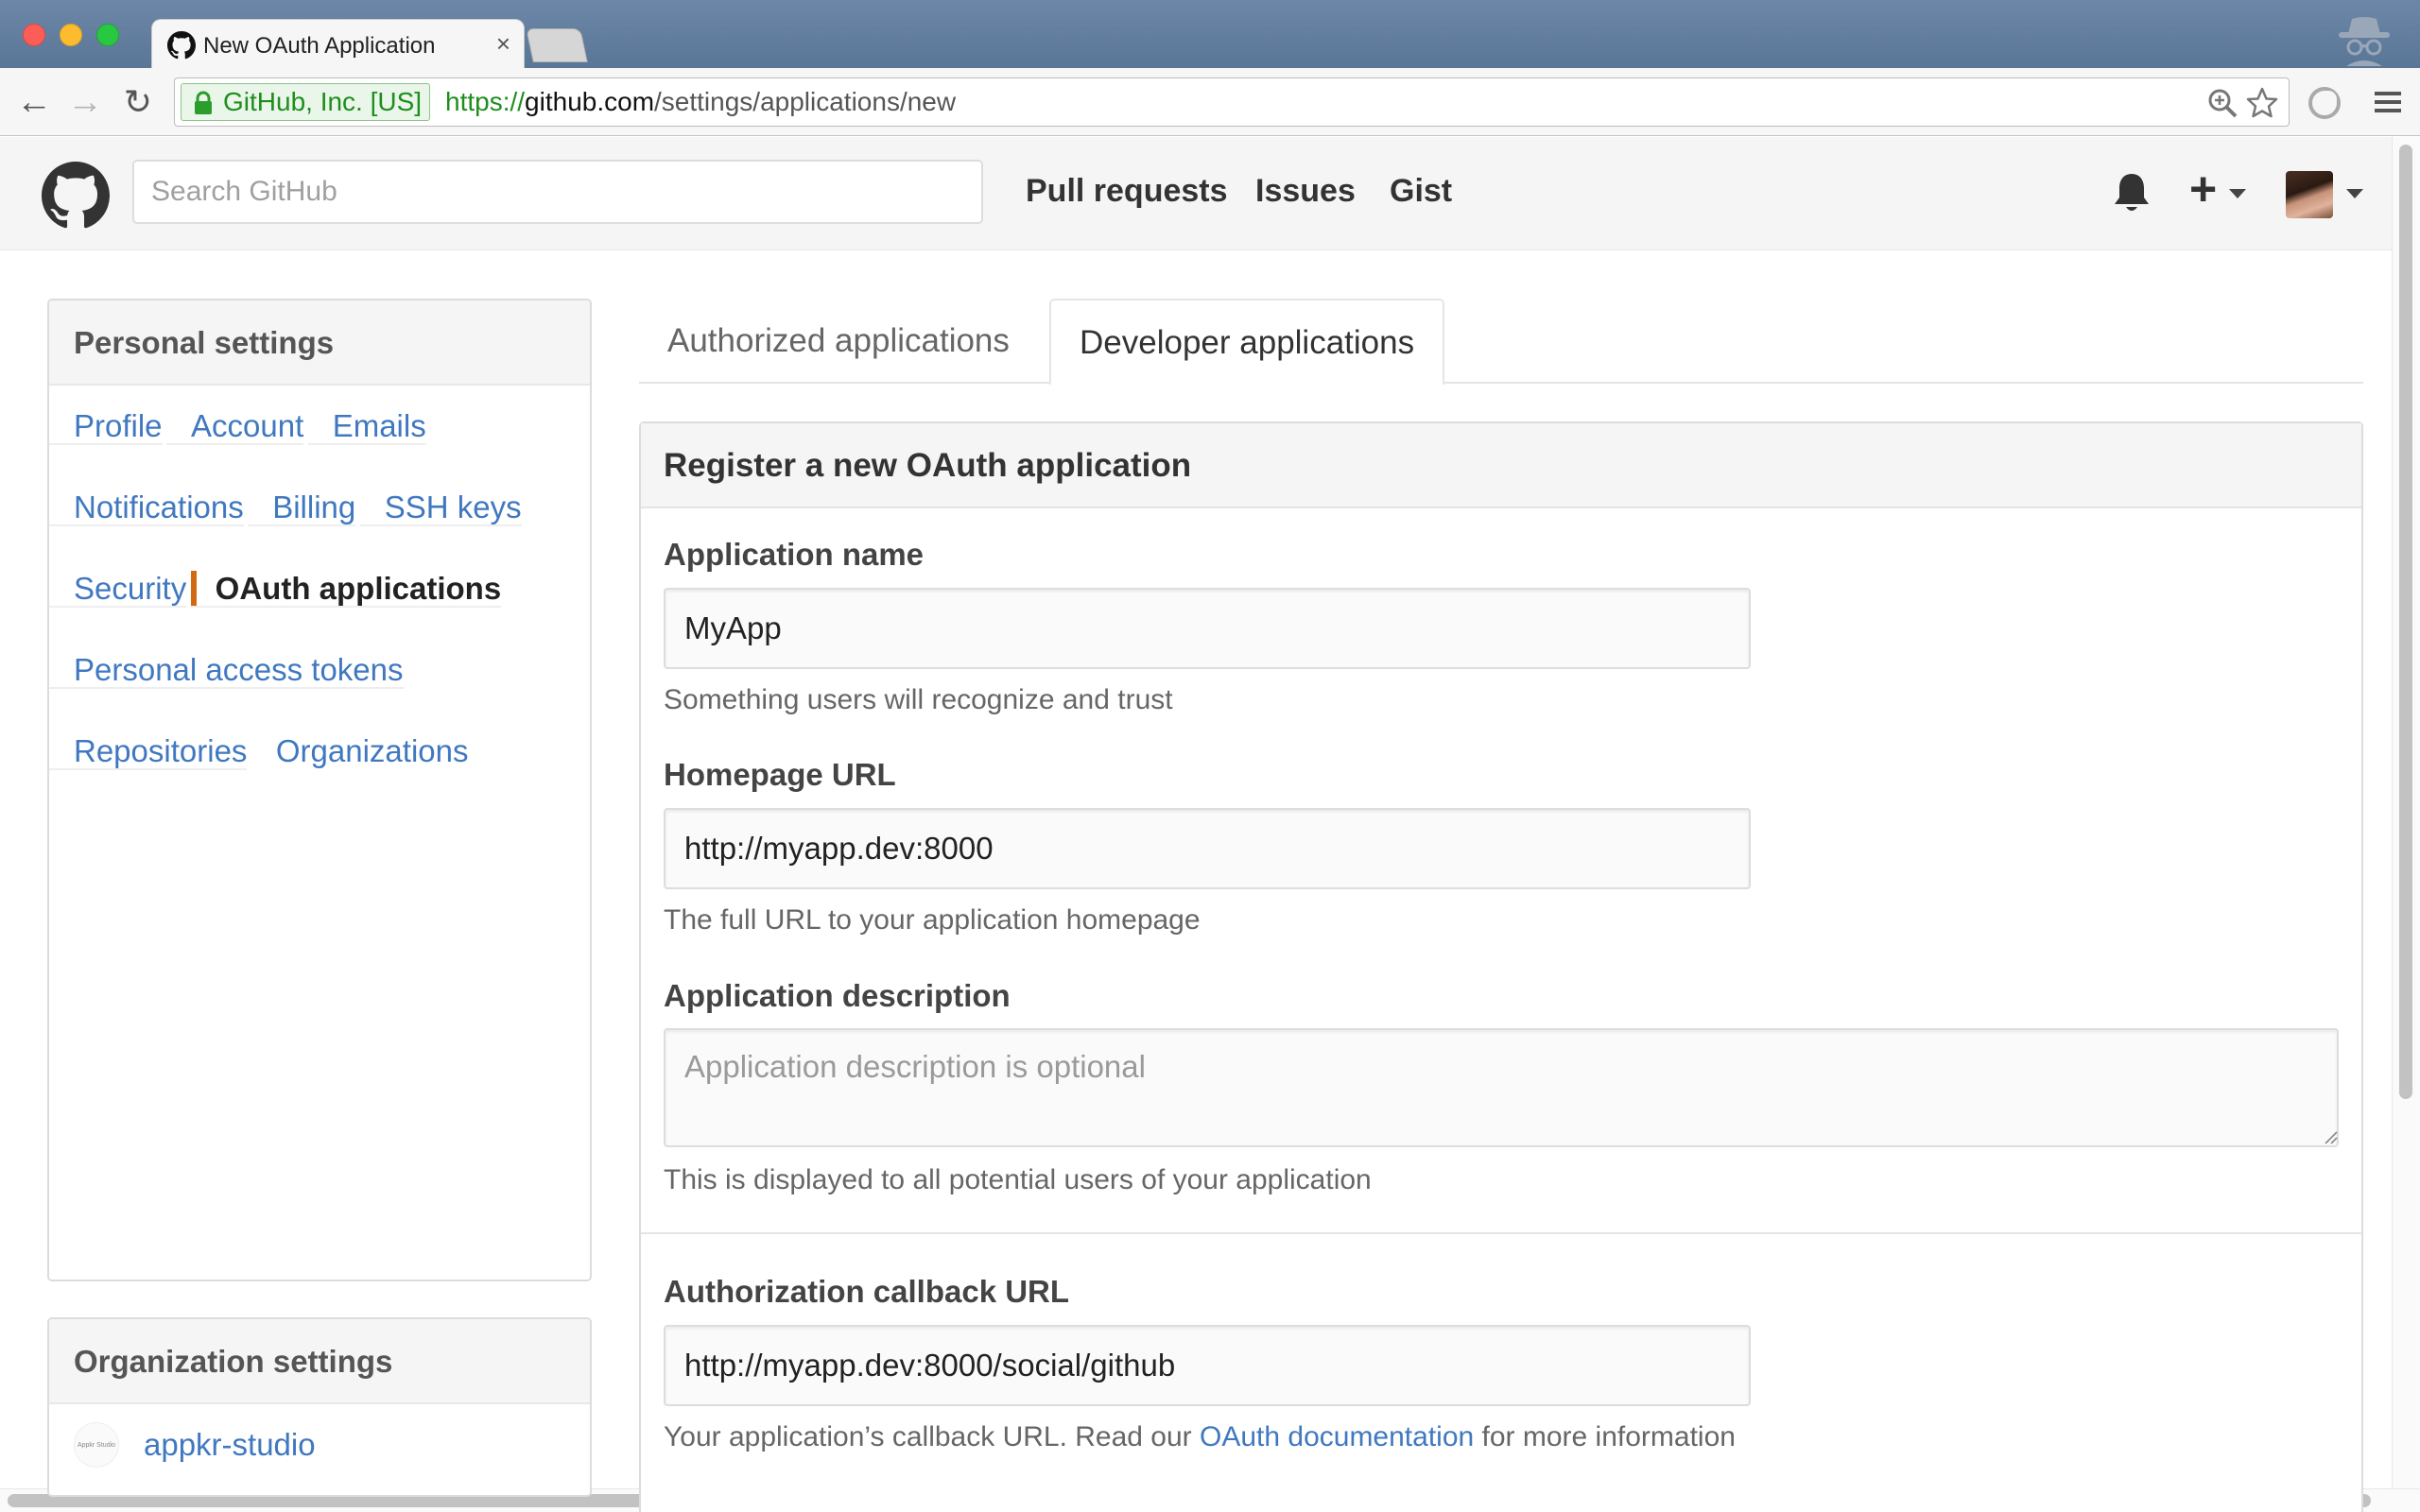 The height and width of the screenshot is (1512, 2420). What do you see at coordinates (146, 508) in the screenshot?
I see `sidebar-item-notifications: Notifications` at bounding box center [146, 508].